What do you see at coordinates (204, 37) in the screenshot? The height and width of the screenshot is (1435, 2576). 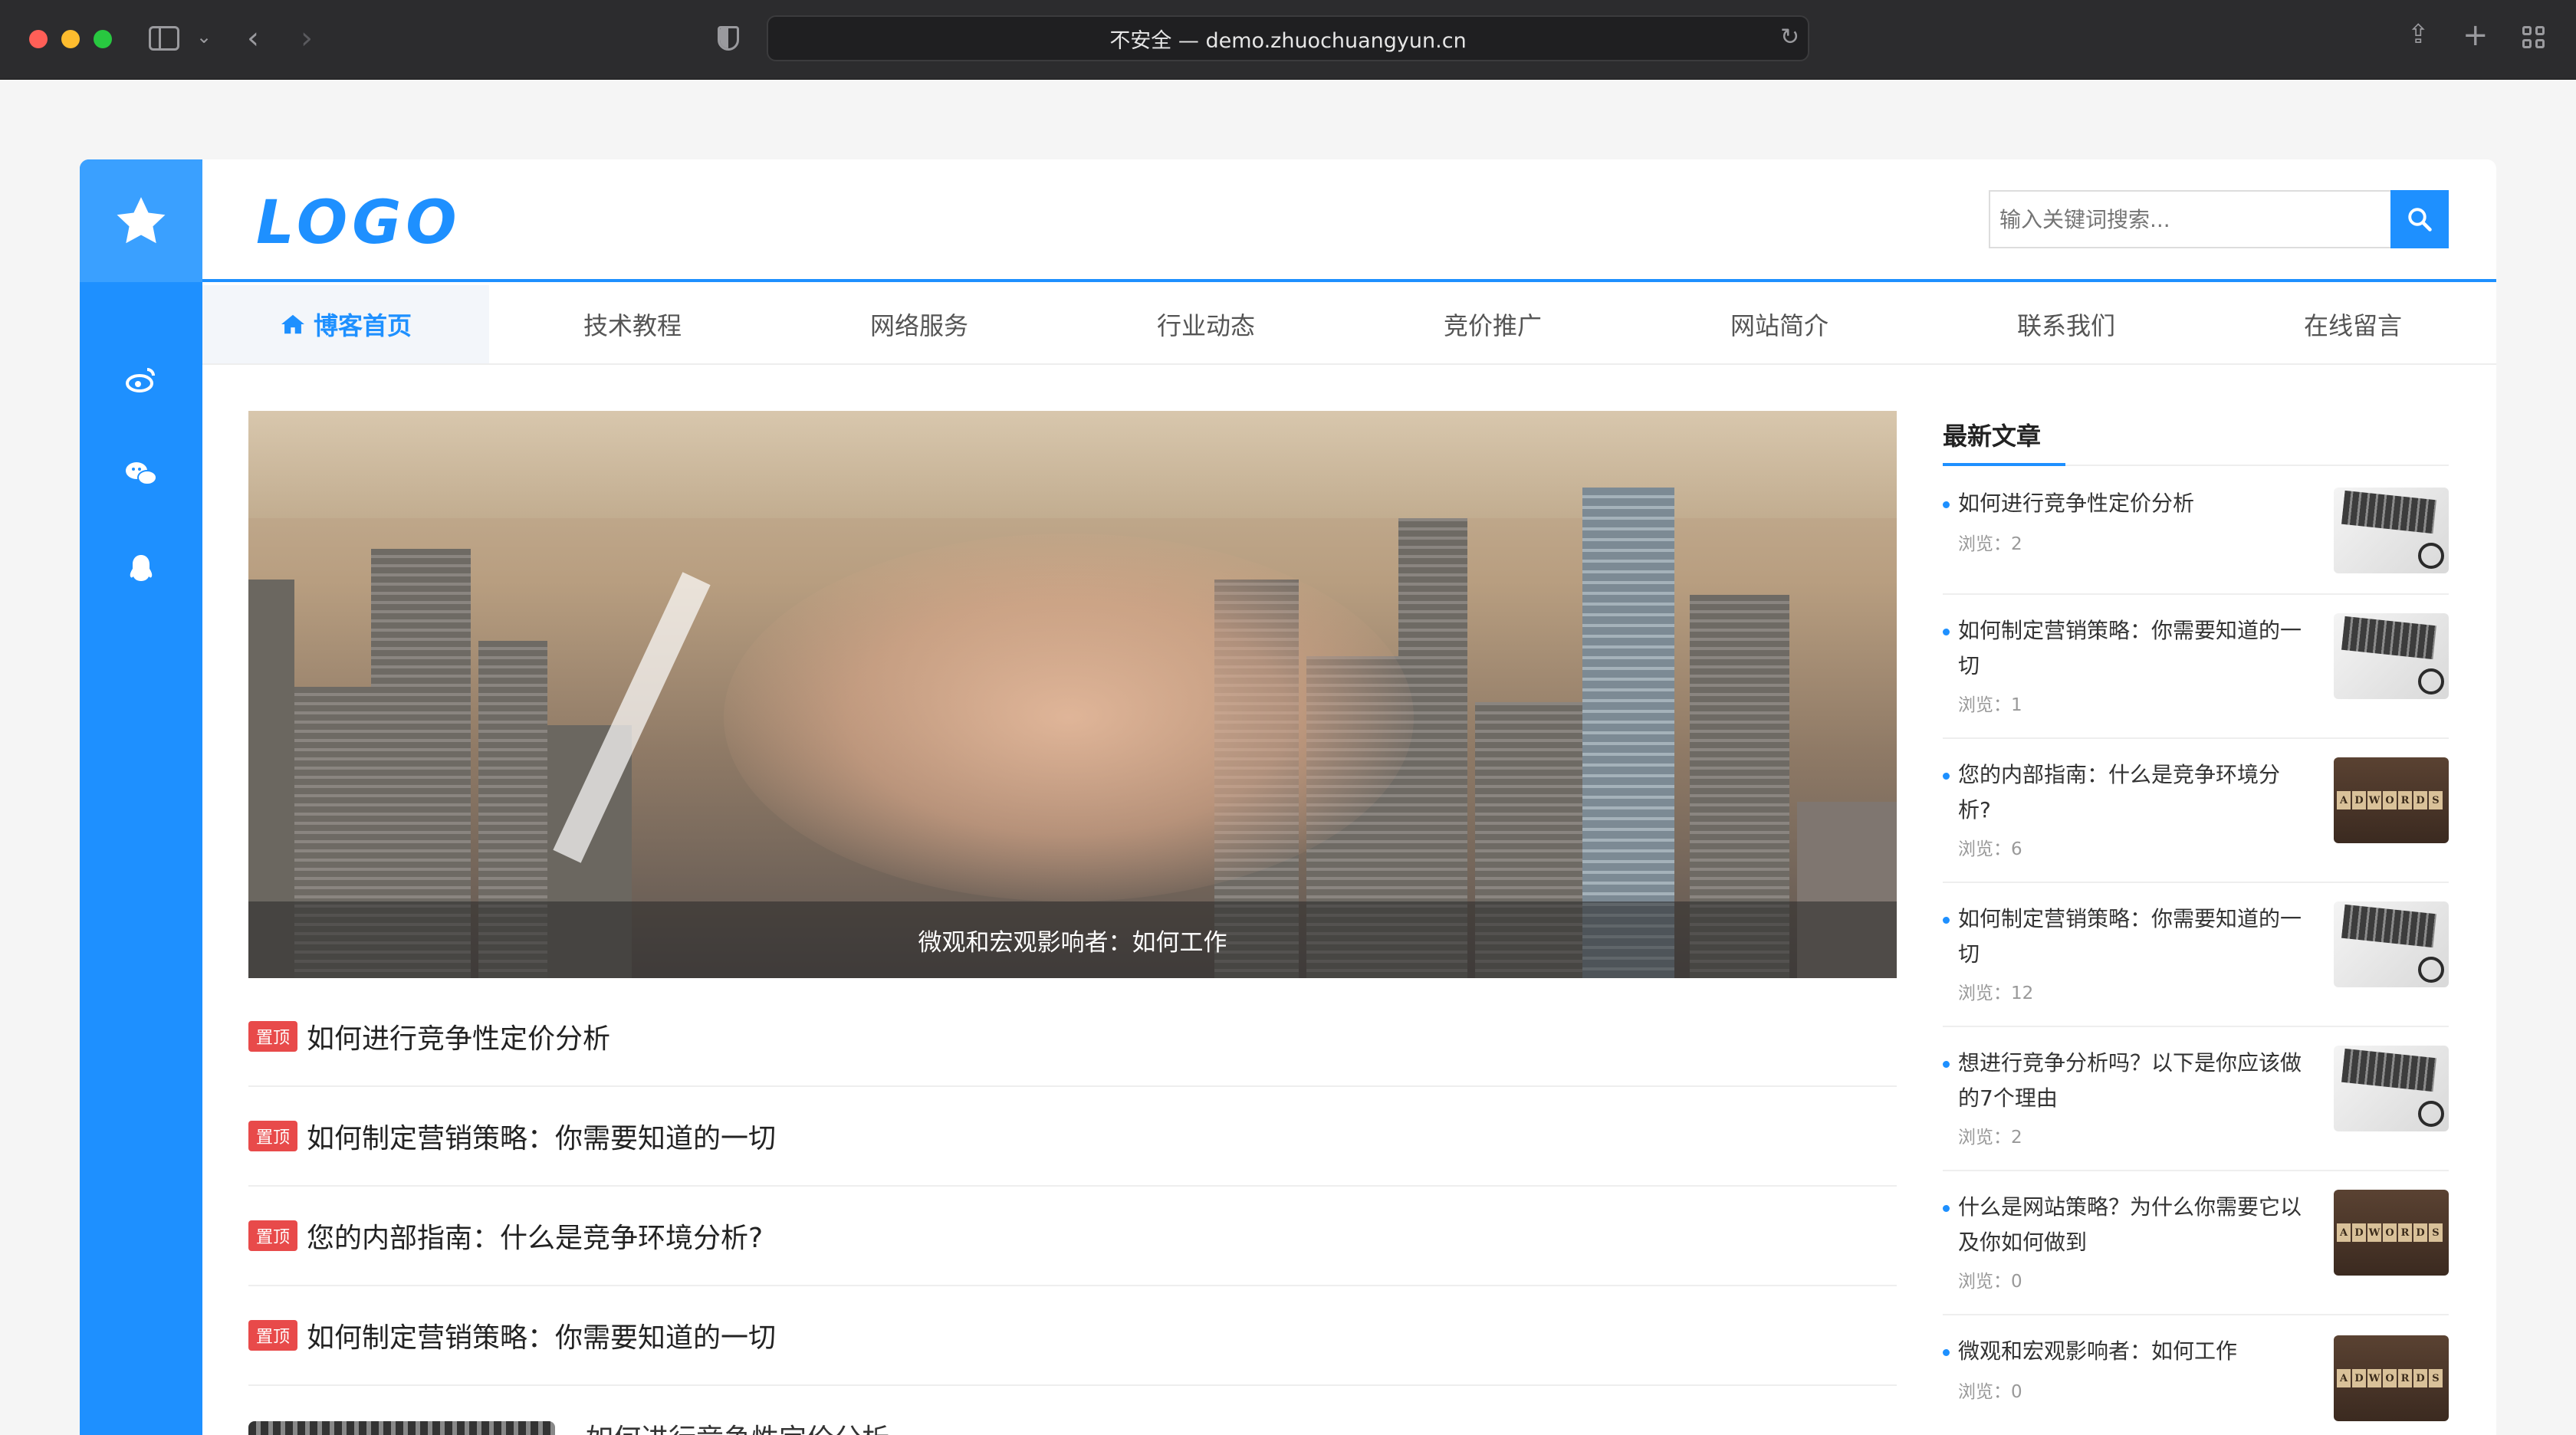 I see `chevron-down-icon: ⌄` at bounding box center [204, 37].